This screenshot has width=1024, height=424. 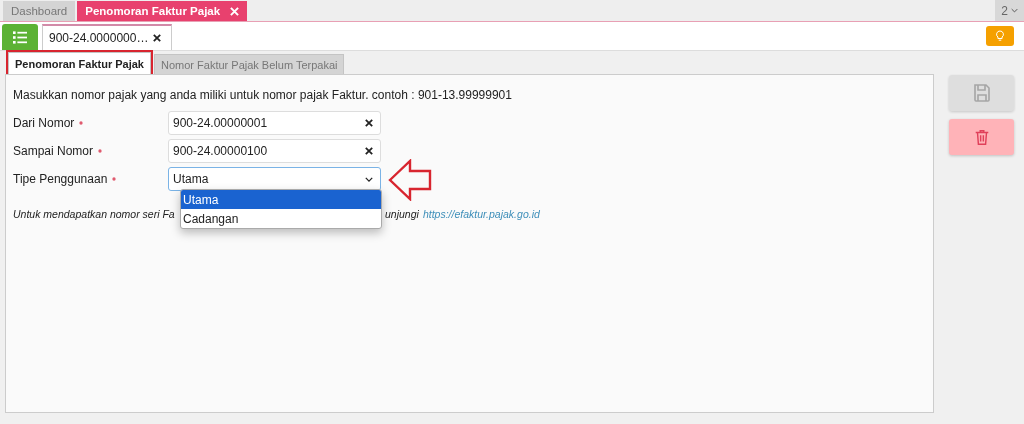 I want to click on save-icon, so click(x=981, y=93).